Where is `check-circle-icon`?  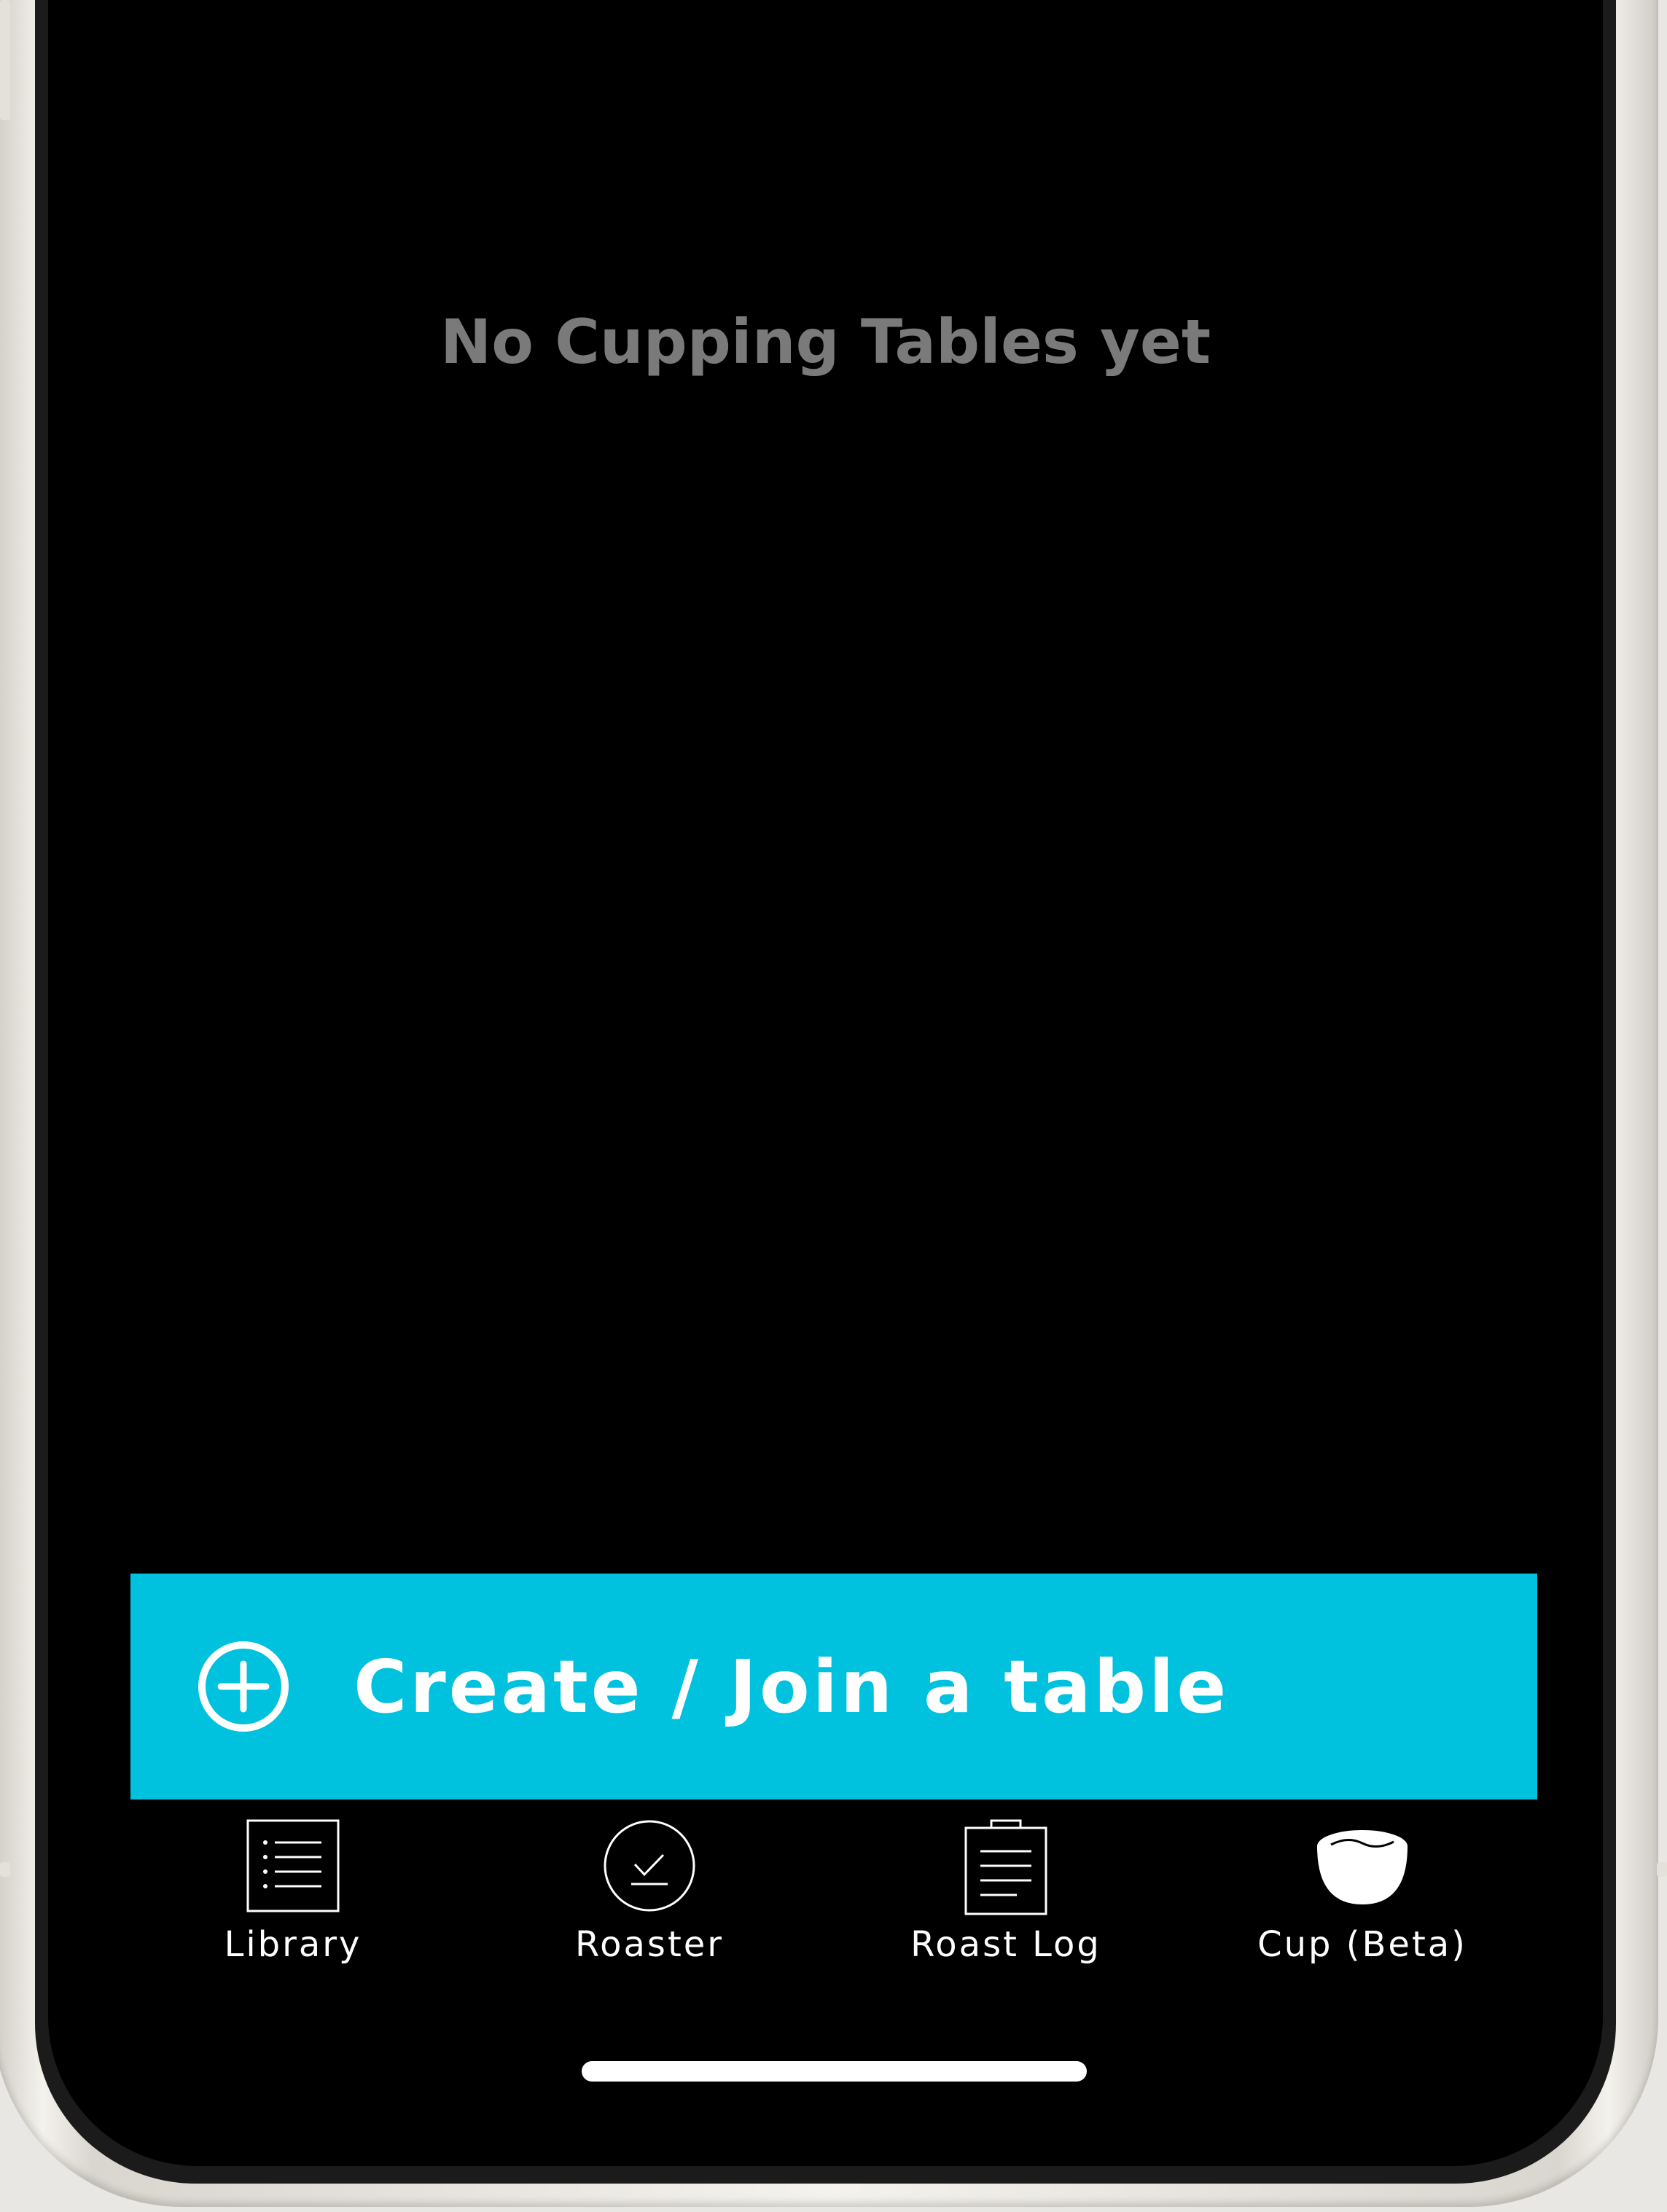
check-circle-icon is located at coordinates (649, 1866).